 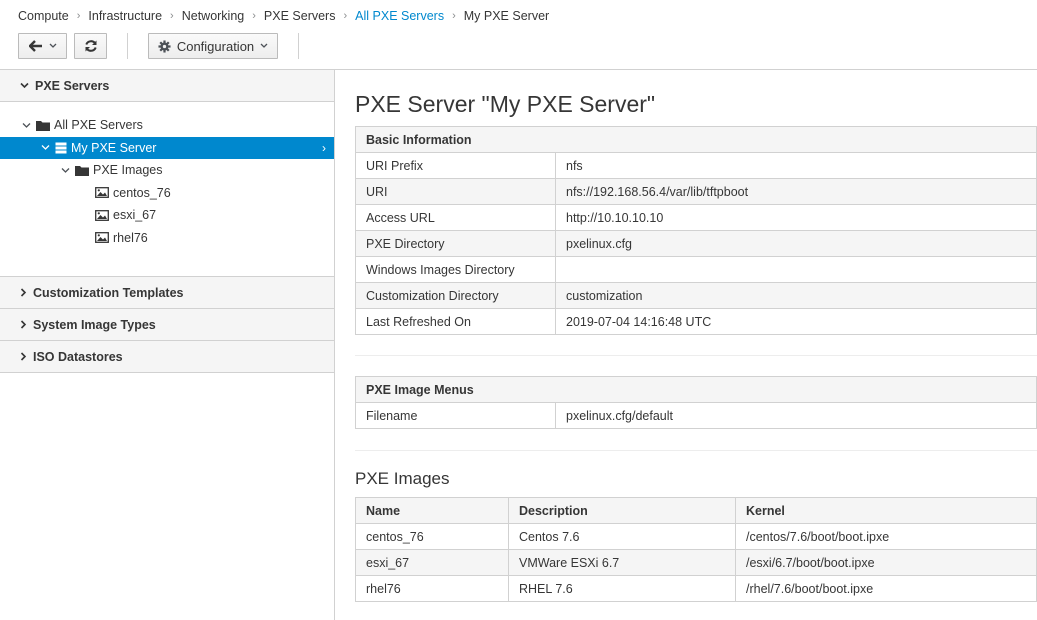 I want to click on accordion-pxe-servers: PXE Servers, so click(x=167, y=86).